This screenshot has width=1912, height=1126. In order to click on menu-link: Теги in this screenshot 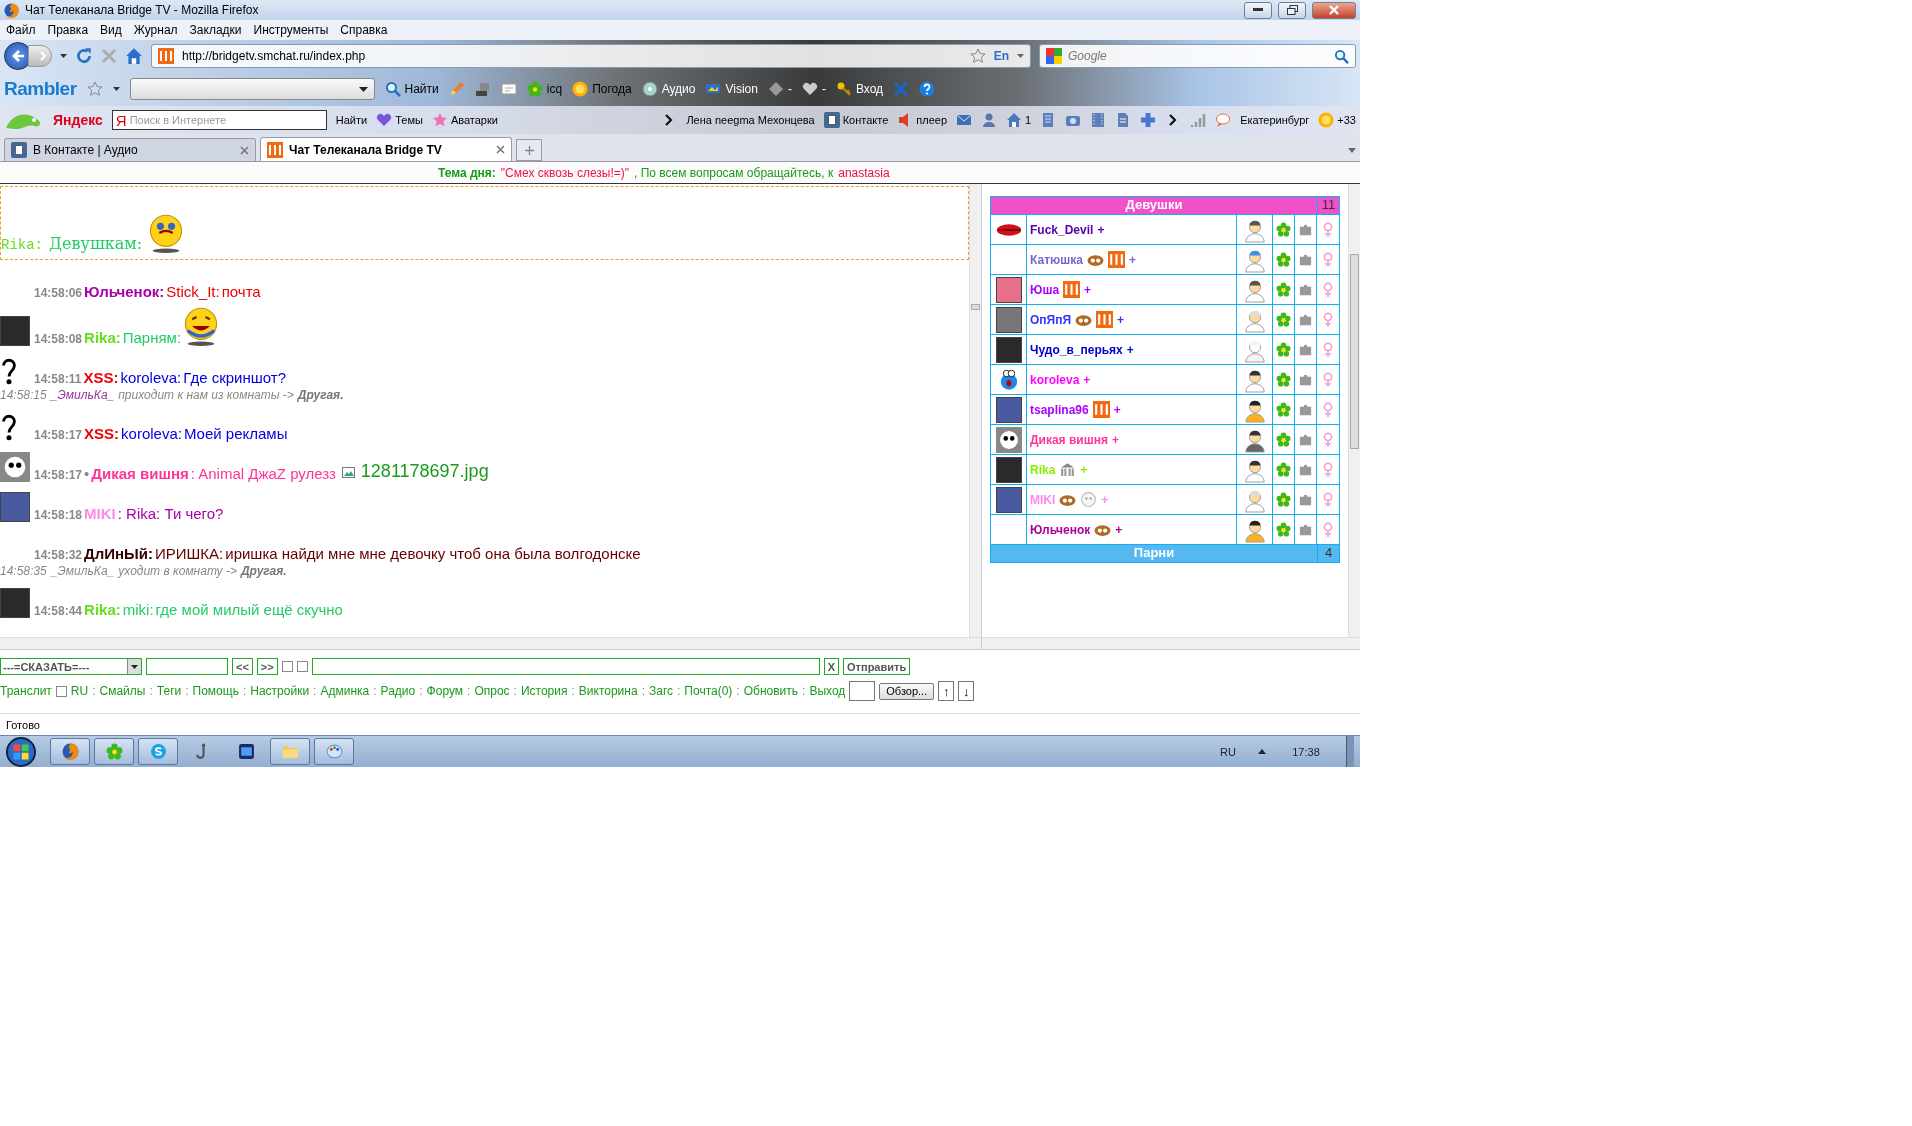, I will do `click(169, 691)`.